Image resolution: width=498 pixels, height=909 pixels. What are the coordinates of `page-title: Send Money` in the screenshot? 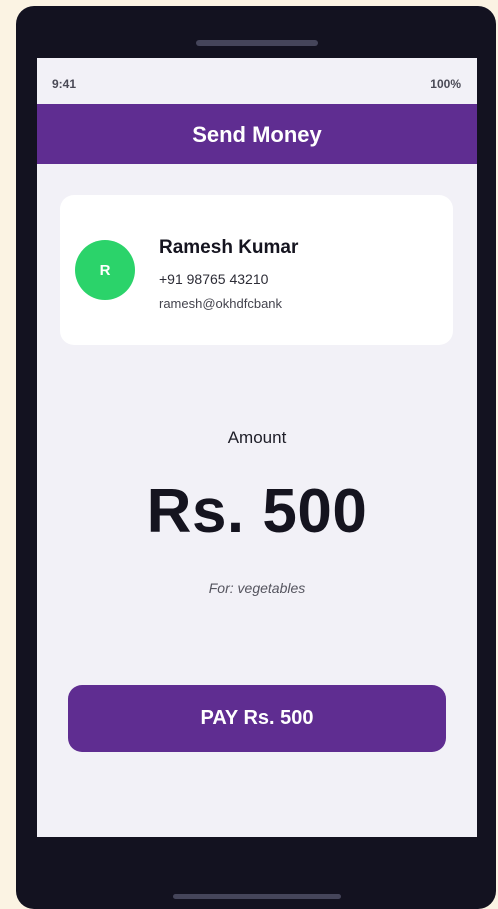 It's located at (257, 134).